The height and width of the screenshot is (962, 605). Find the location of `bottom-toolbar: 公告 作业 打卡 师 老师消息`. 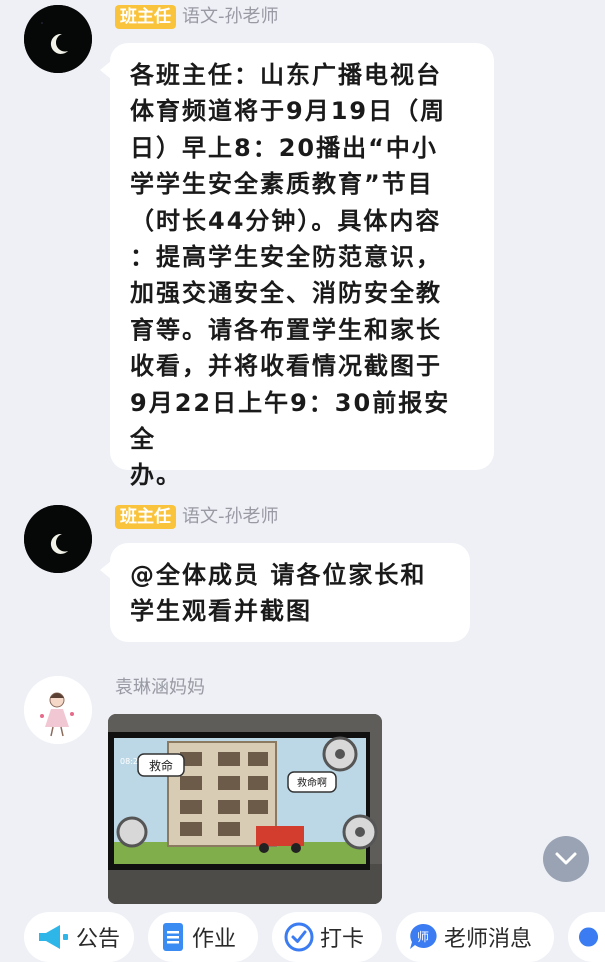

bottom-toolbar: 公告 作业 打卡 师 老师消息 is located at coordinates (302, 932).